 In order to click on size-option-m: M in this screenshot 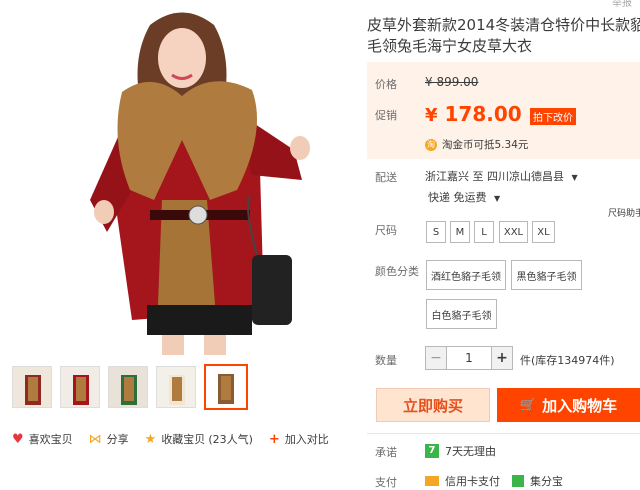, I will do `click(460, 232)`.